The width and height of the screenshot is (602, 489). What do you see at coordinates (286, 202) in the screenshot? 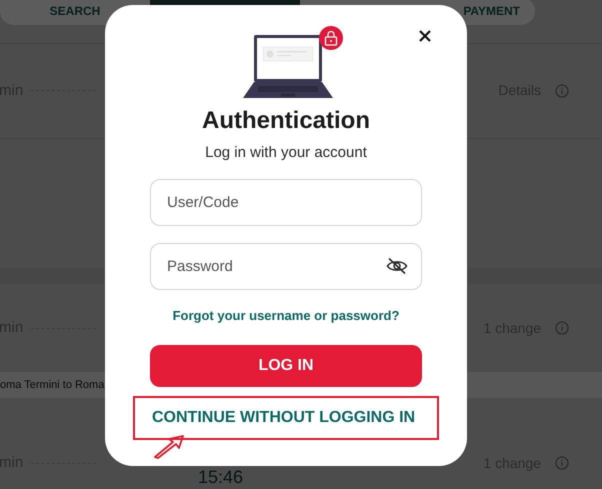
I see `username-field: User/Code` at bounding box center [286, 202].